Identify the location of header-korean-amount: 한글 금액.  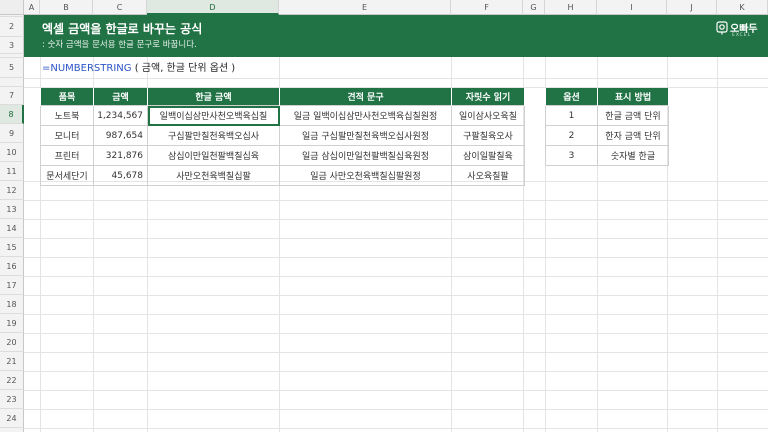
(213, 97).